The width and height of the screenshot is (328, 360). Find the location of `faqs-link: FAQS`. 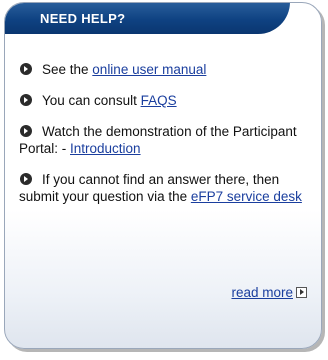

faqs-link: FAQS is located at coordinates (159, 100).